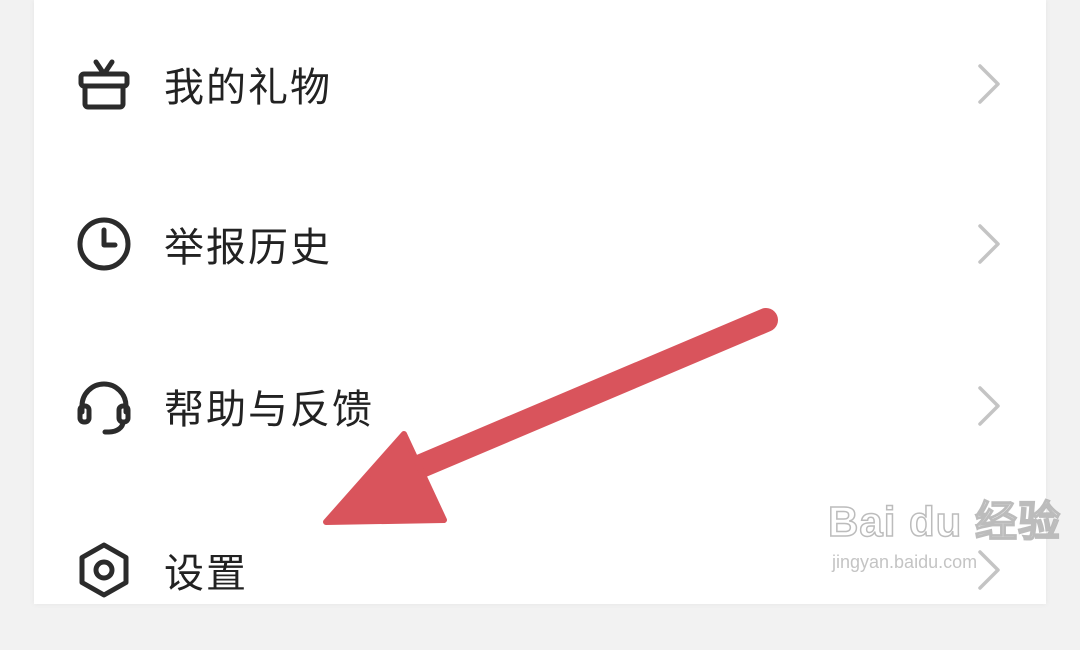  What do you see at coordinates (104, 406) in the screenshot?
I see `headset-icon` at bounding box center [104, 406].